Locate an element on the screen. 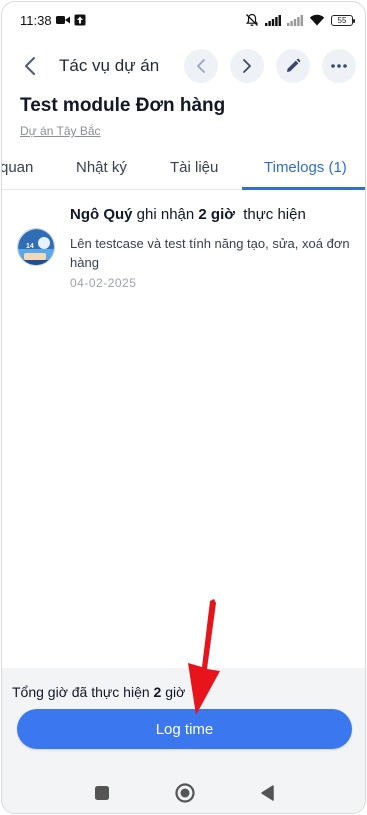  previous-task-button is located at coordinates (201, 66).